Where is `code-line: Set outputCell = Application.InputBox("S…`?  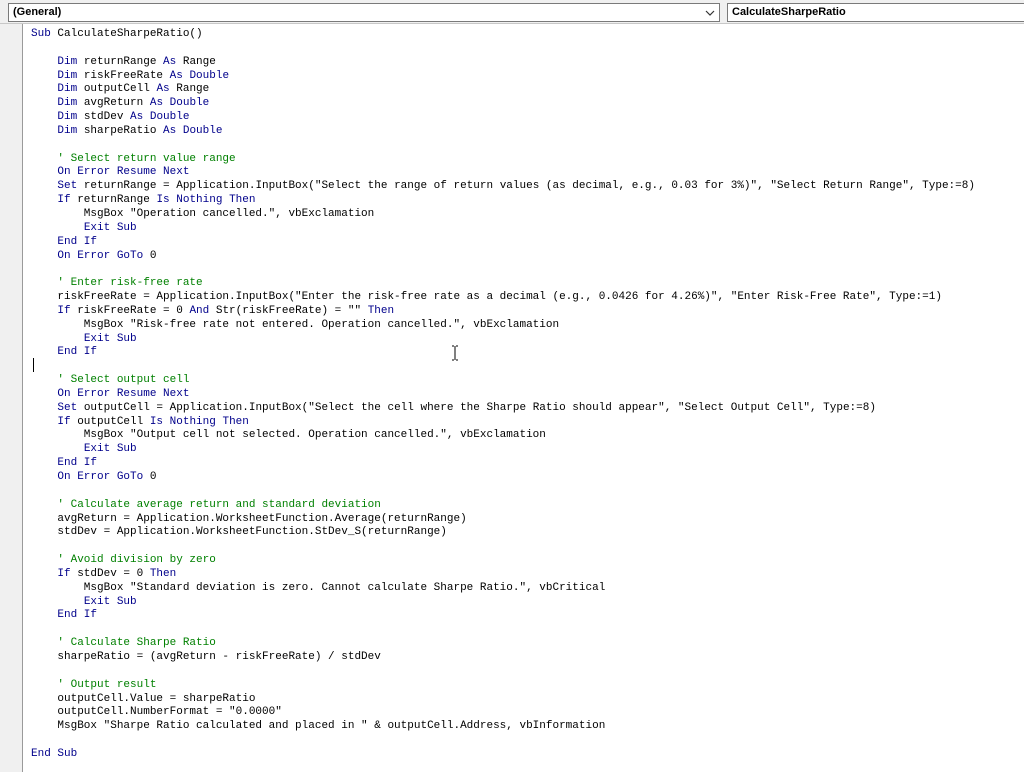 code-line: Set outputCell = Application.InputBox("S… is located at coordinates (503, 409).